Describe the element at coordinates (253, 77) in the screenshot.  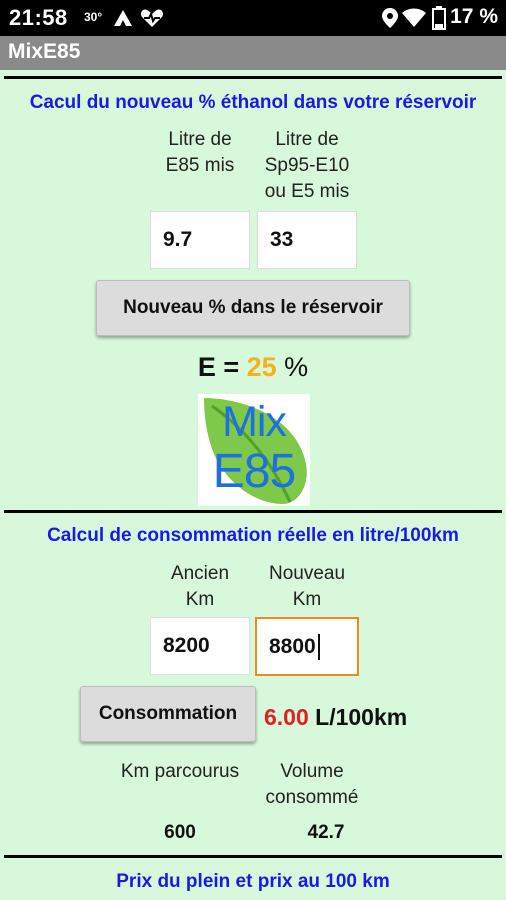
I see `divider-top` at that location.